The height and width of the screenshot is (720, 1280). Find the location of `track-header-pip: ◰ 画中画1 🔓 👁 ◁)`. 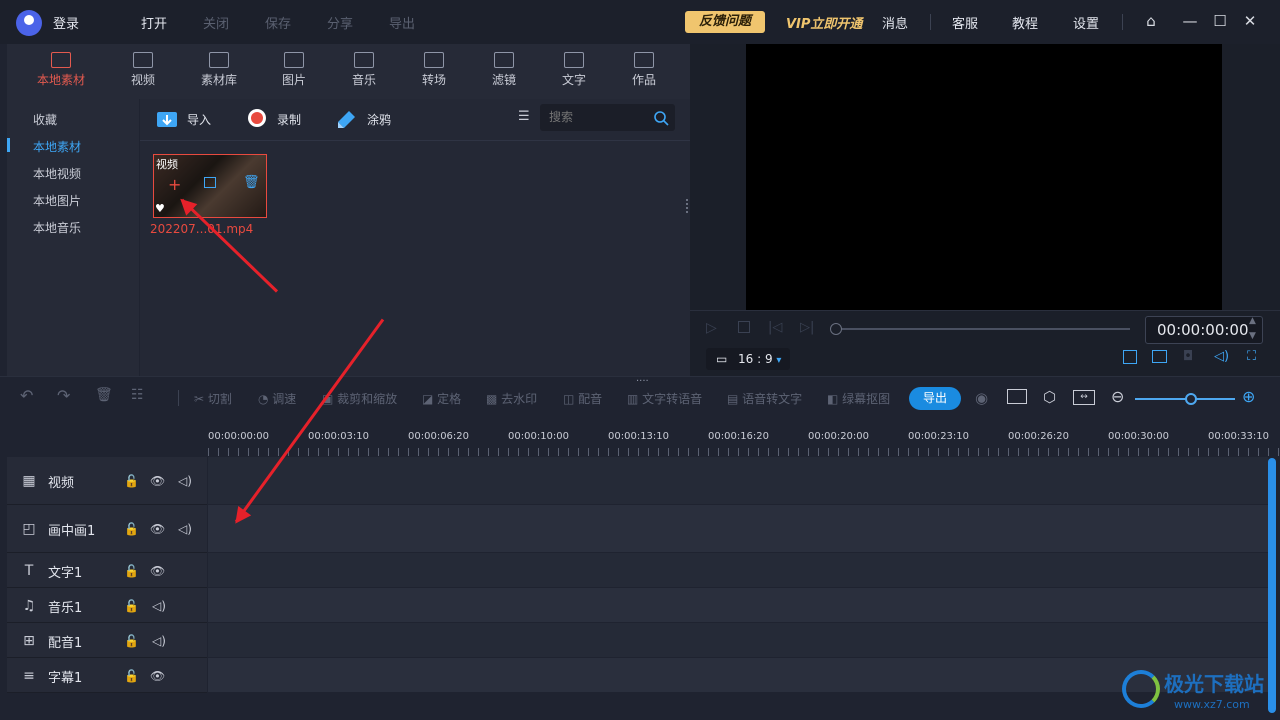

track-header-pip: ◰ 画中画1 🔓 👁 ◁) is located at coordinates (107, 529).